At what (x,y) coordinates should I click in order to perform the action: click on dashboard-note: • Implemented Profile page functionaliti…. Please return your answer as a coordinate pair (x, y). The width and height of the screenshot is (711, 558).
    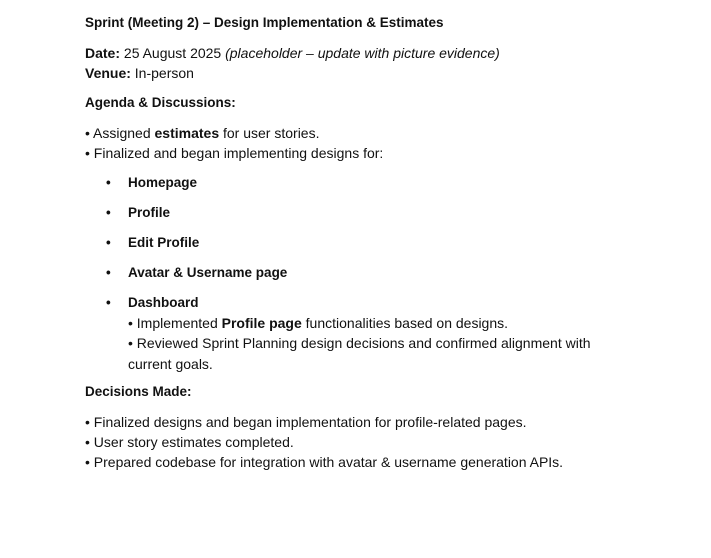
    Looking at the image, I should click on (406, 323).